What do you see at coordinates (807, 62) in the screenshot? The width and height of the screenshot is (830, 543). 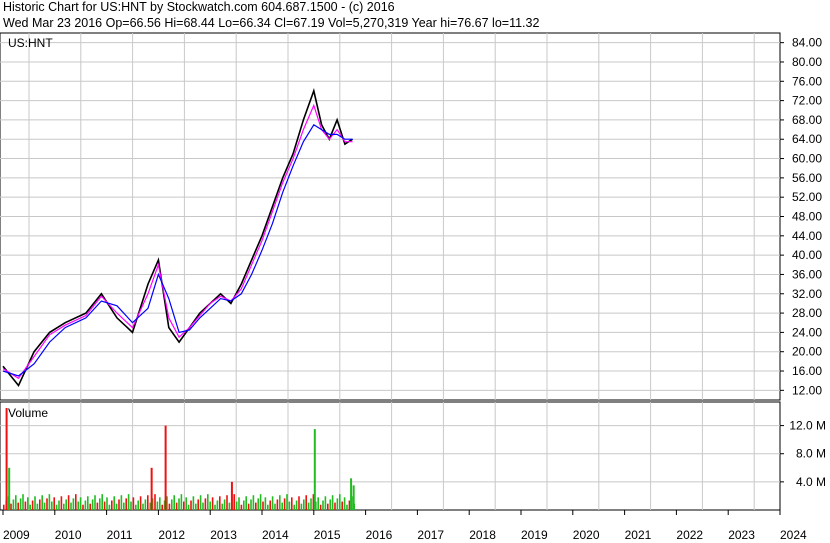 I see `y-tick-label: 80.00` at bounding box center [807, 62].